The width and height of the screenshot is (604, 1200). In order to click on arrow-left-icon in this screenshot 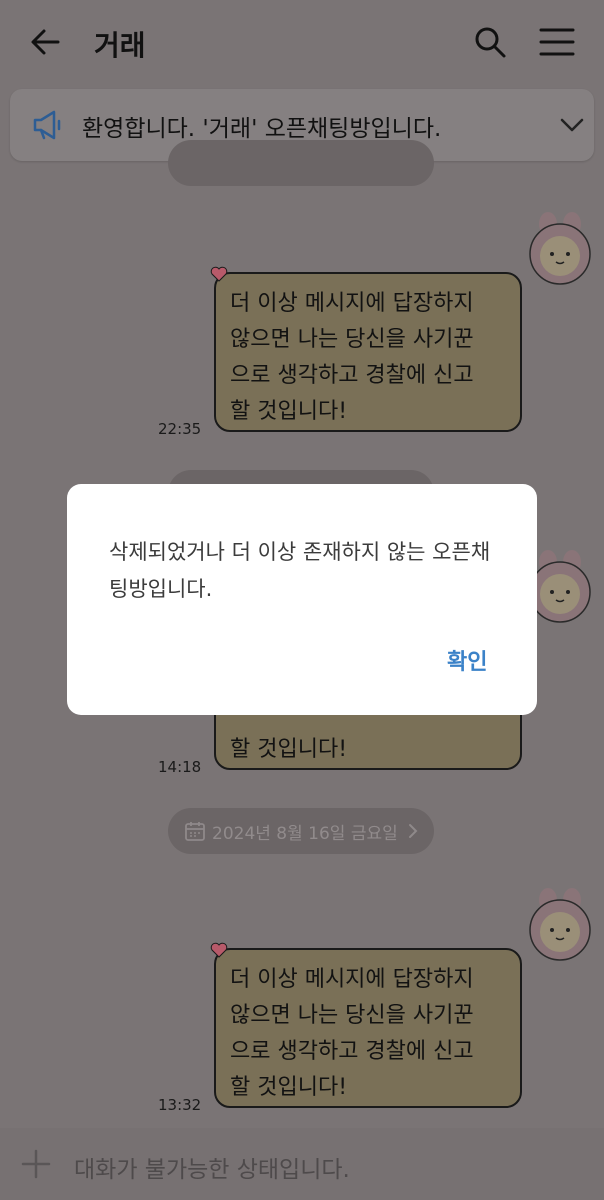, I will do `click(45, 42)`.